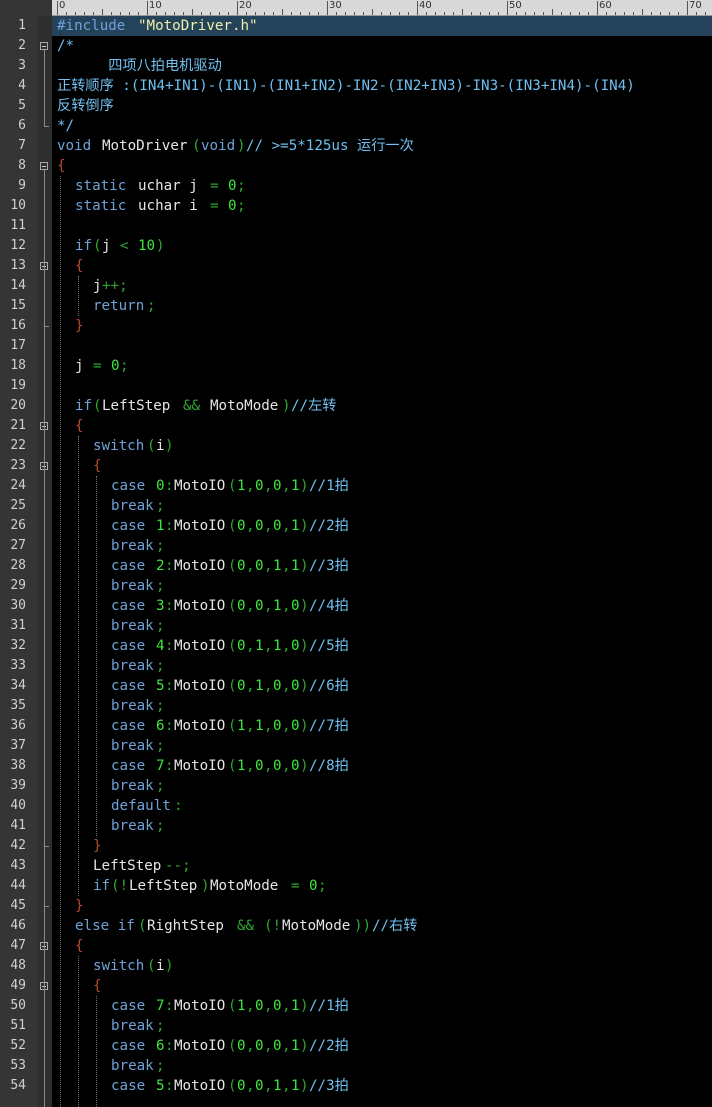 The image size is (712, 1107). What do you see at coordinates (198, 26) in the screenshot?
I see `code-token: "MotoDriver.h"` at bounding box center [198, 26].